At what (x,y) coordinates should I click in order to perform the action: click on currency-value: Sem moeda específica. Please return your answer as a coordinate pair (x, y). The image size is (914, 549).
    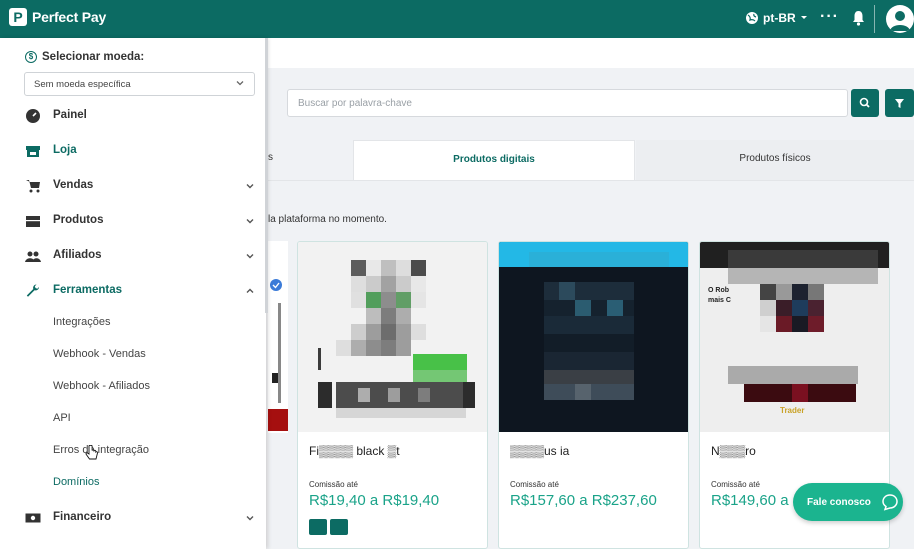
    Looking at the image, I should click on (82, 84).